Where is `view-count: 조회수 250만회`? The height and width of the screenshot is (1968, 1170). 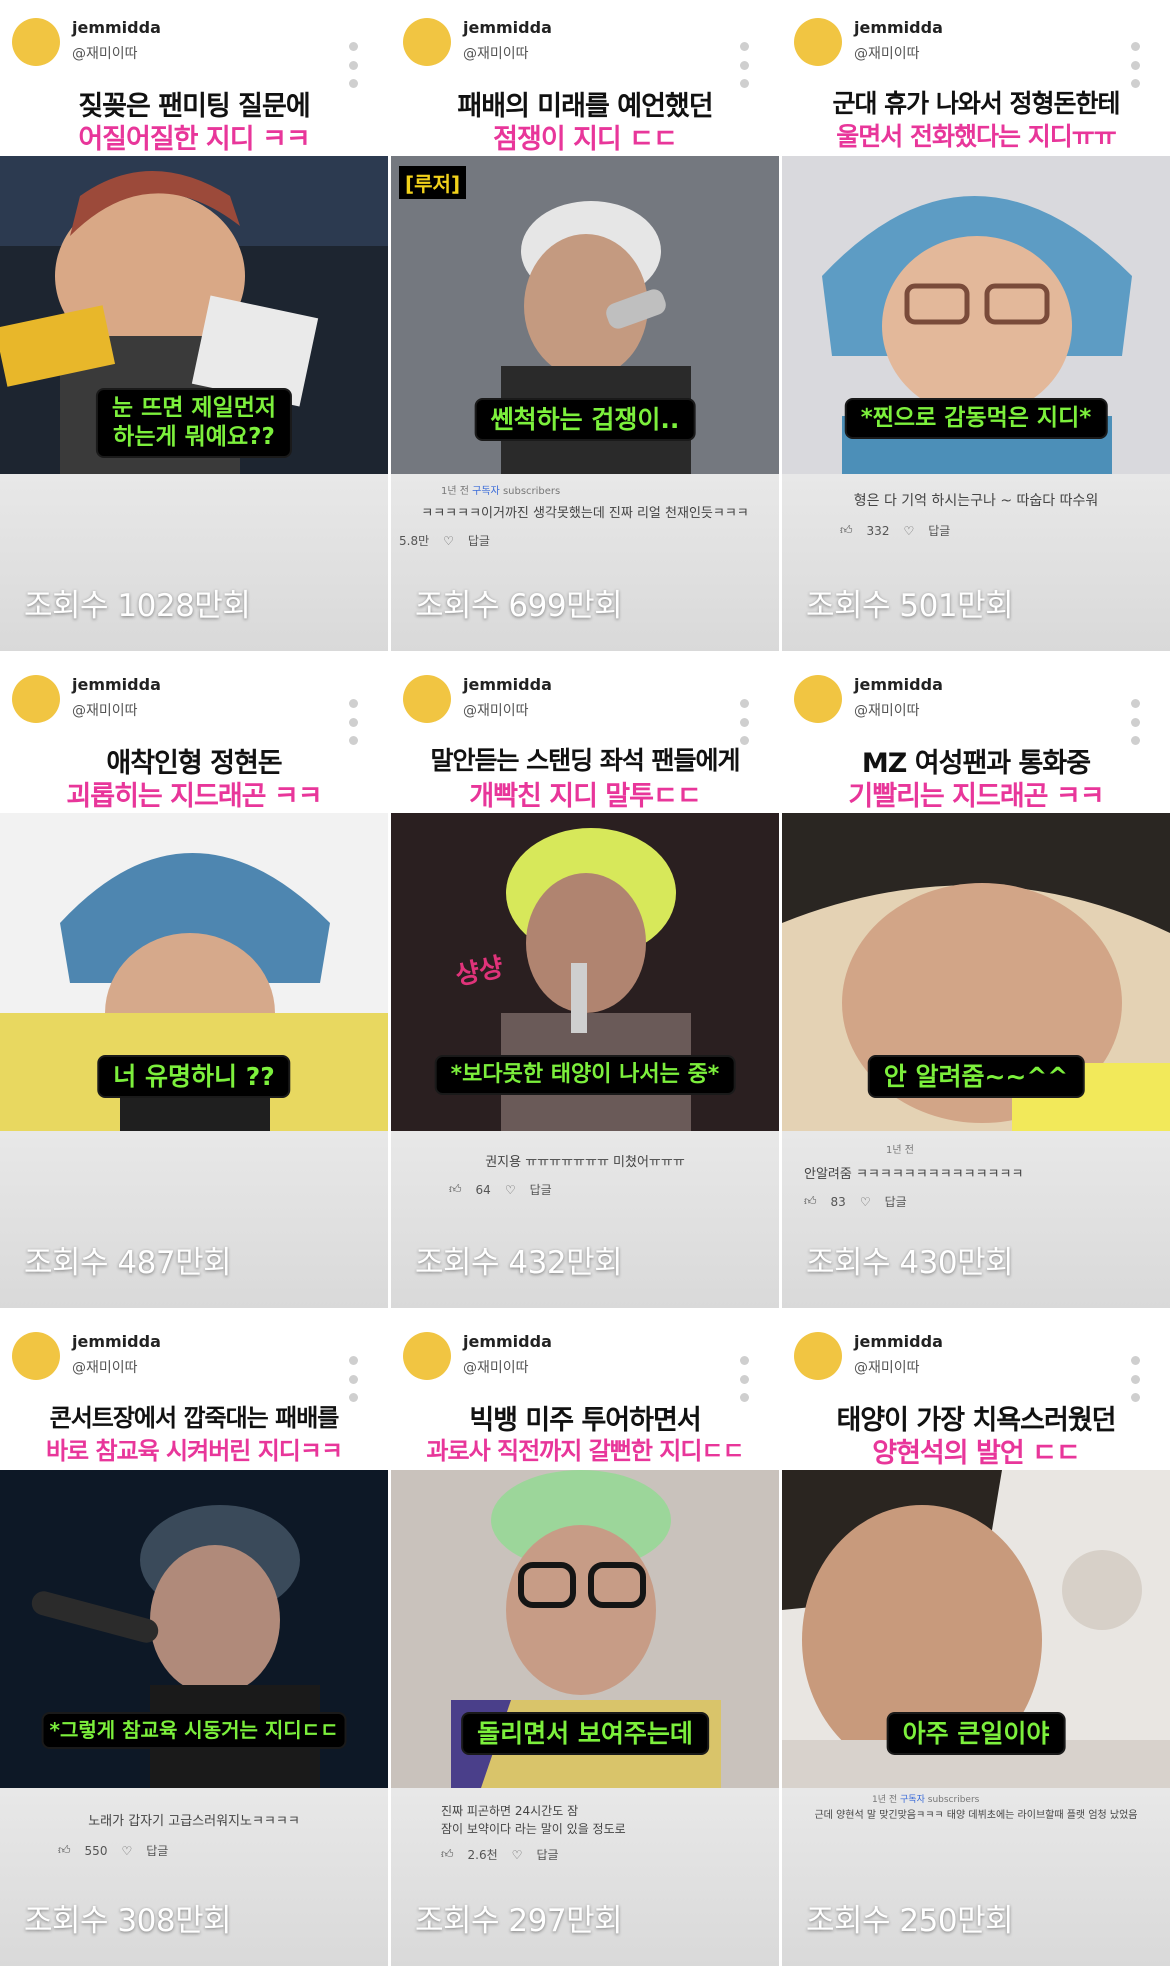 view-count: 조회수 250만회 is located at coordinates (910, 1921).